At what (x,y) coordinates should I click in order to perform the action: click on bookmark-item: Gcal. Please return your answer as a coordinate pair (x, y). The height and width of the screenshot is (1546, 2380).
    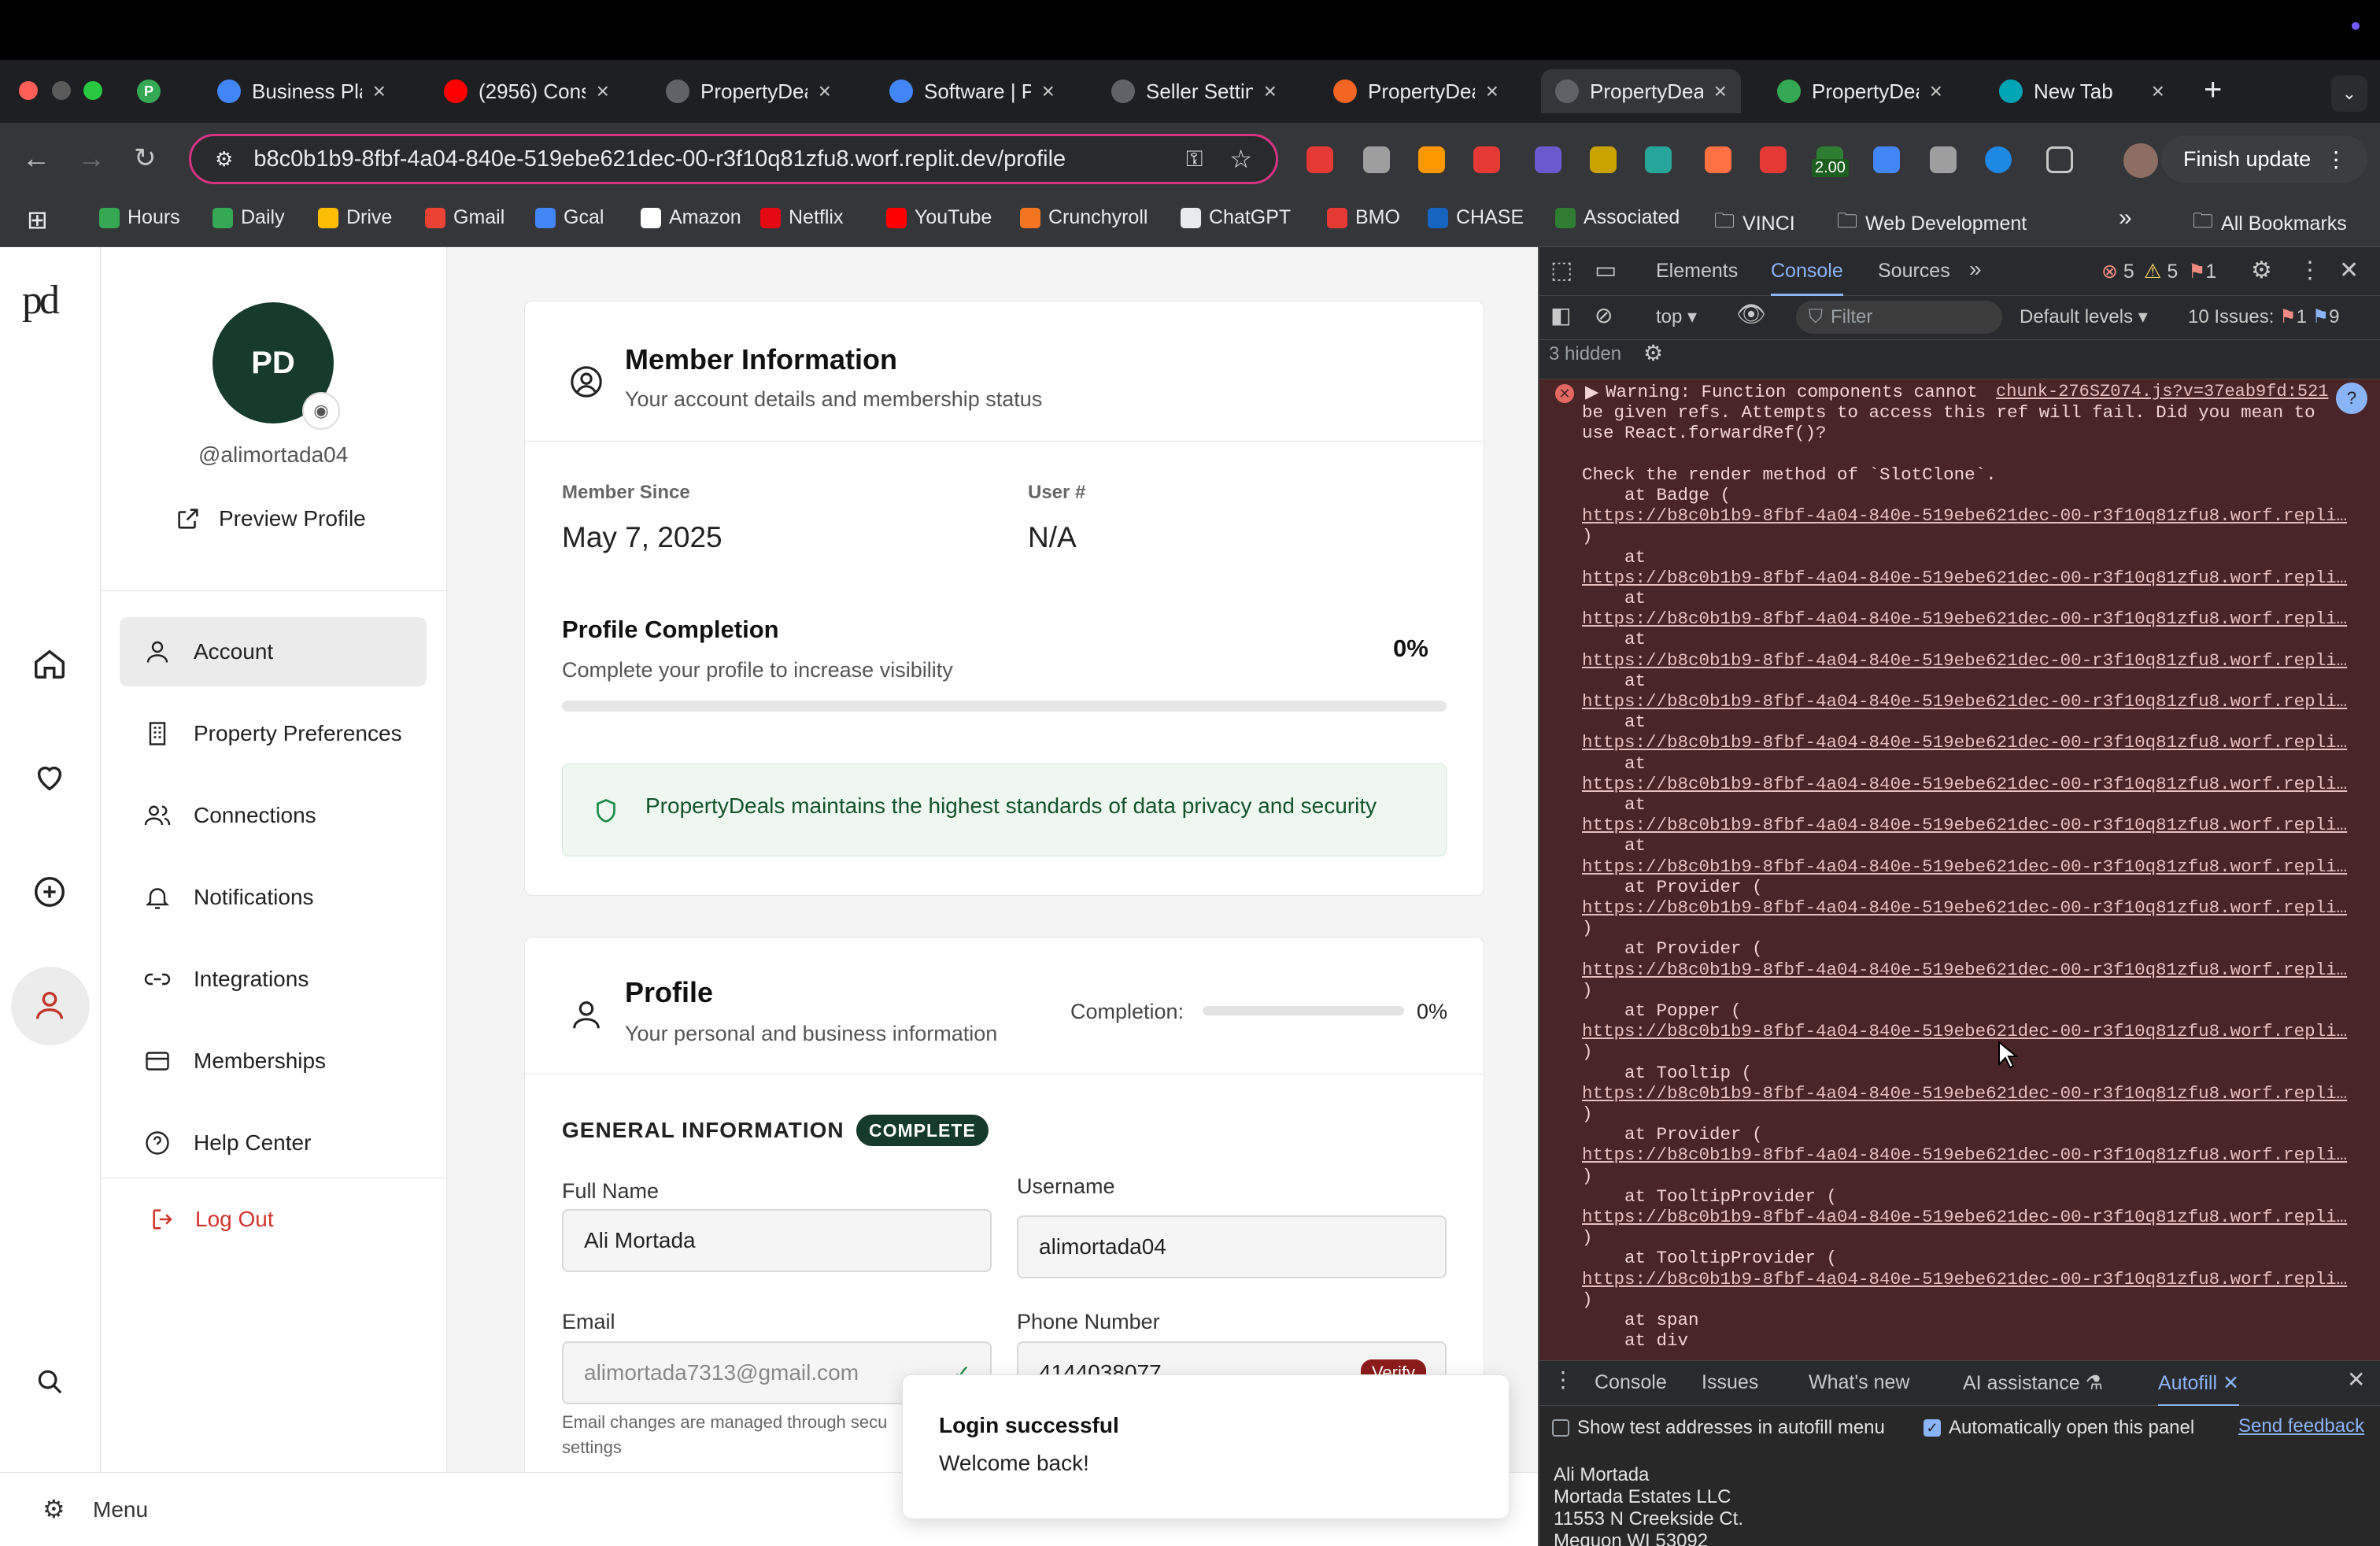
    Looking at the image, I should click on (569, 217).